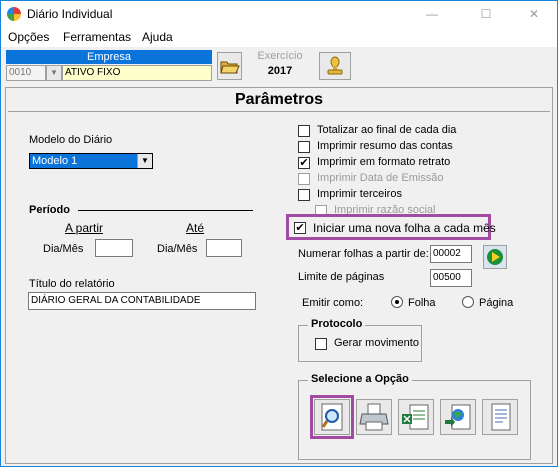 The height and width of the screenshot is (467, 558). What do you see at coordinates (54, 73) in the screenshot?
I see `empresa-lookup-button: ▼` at bounding box center [54, 73].